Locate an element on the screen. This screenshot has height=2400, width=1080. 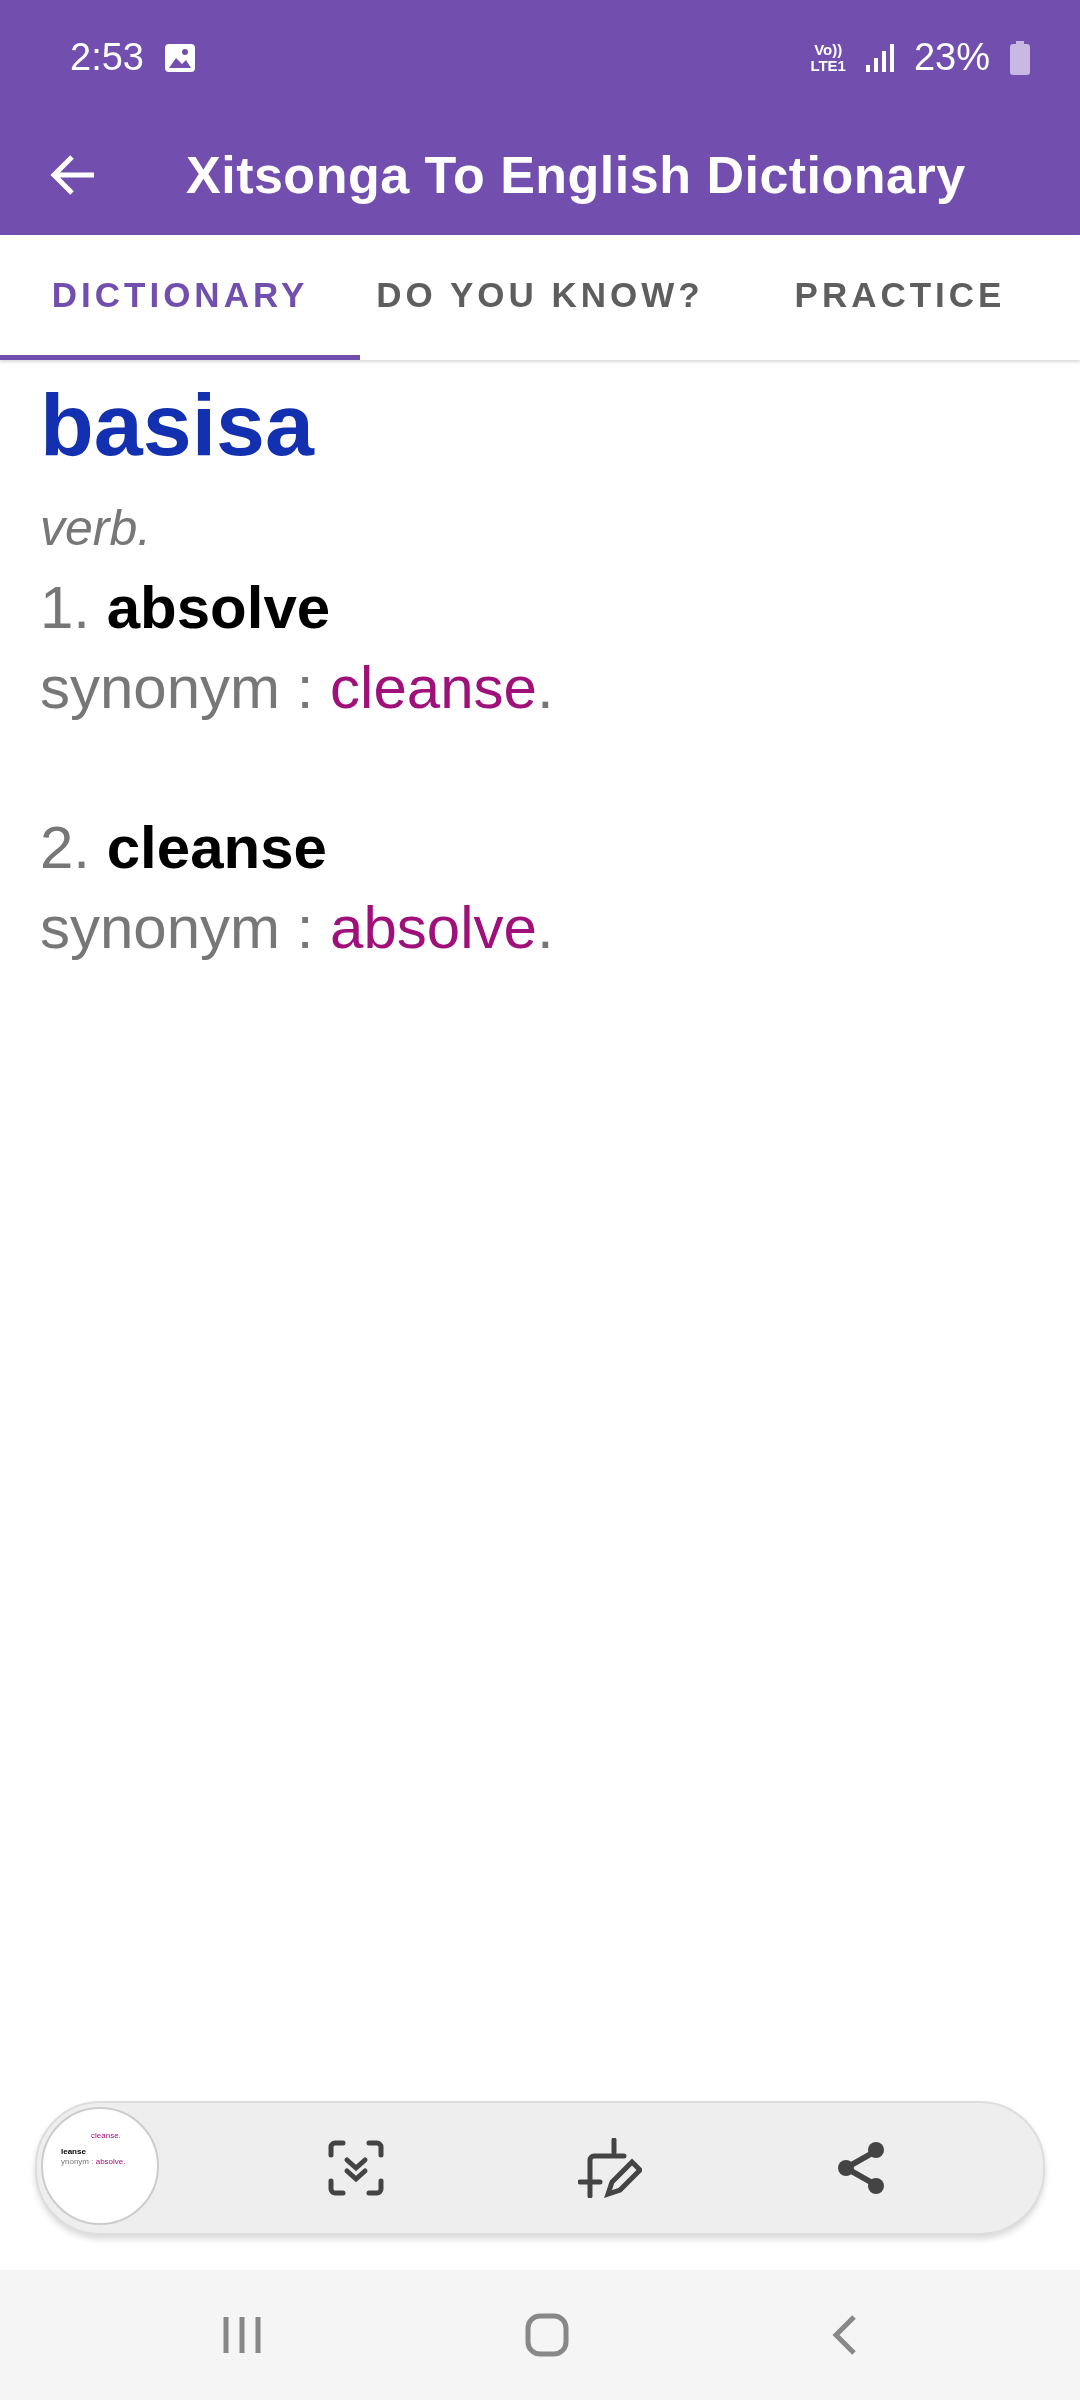
share-icon is located at coordinates (861, 2168).